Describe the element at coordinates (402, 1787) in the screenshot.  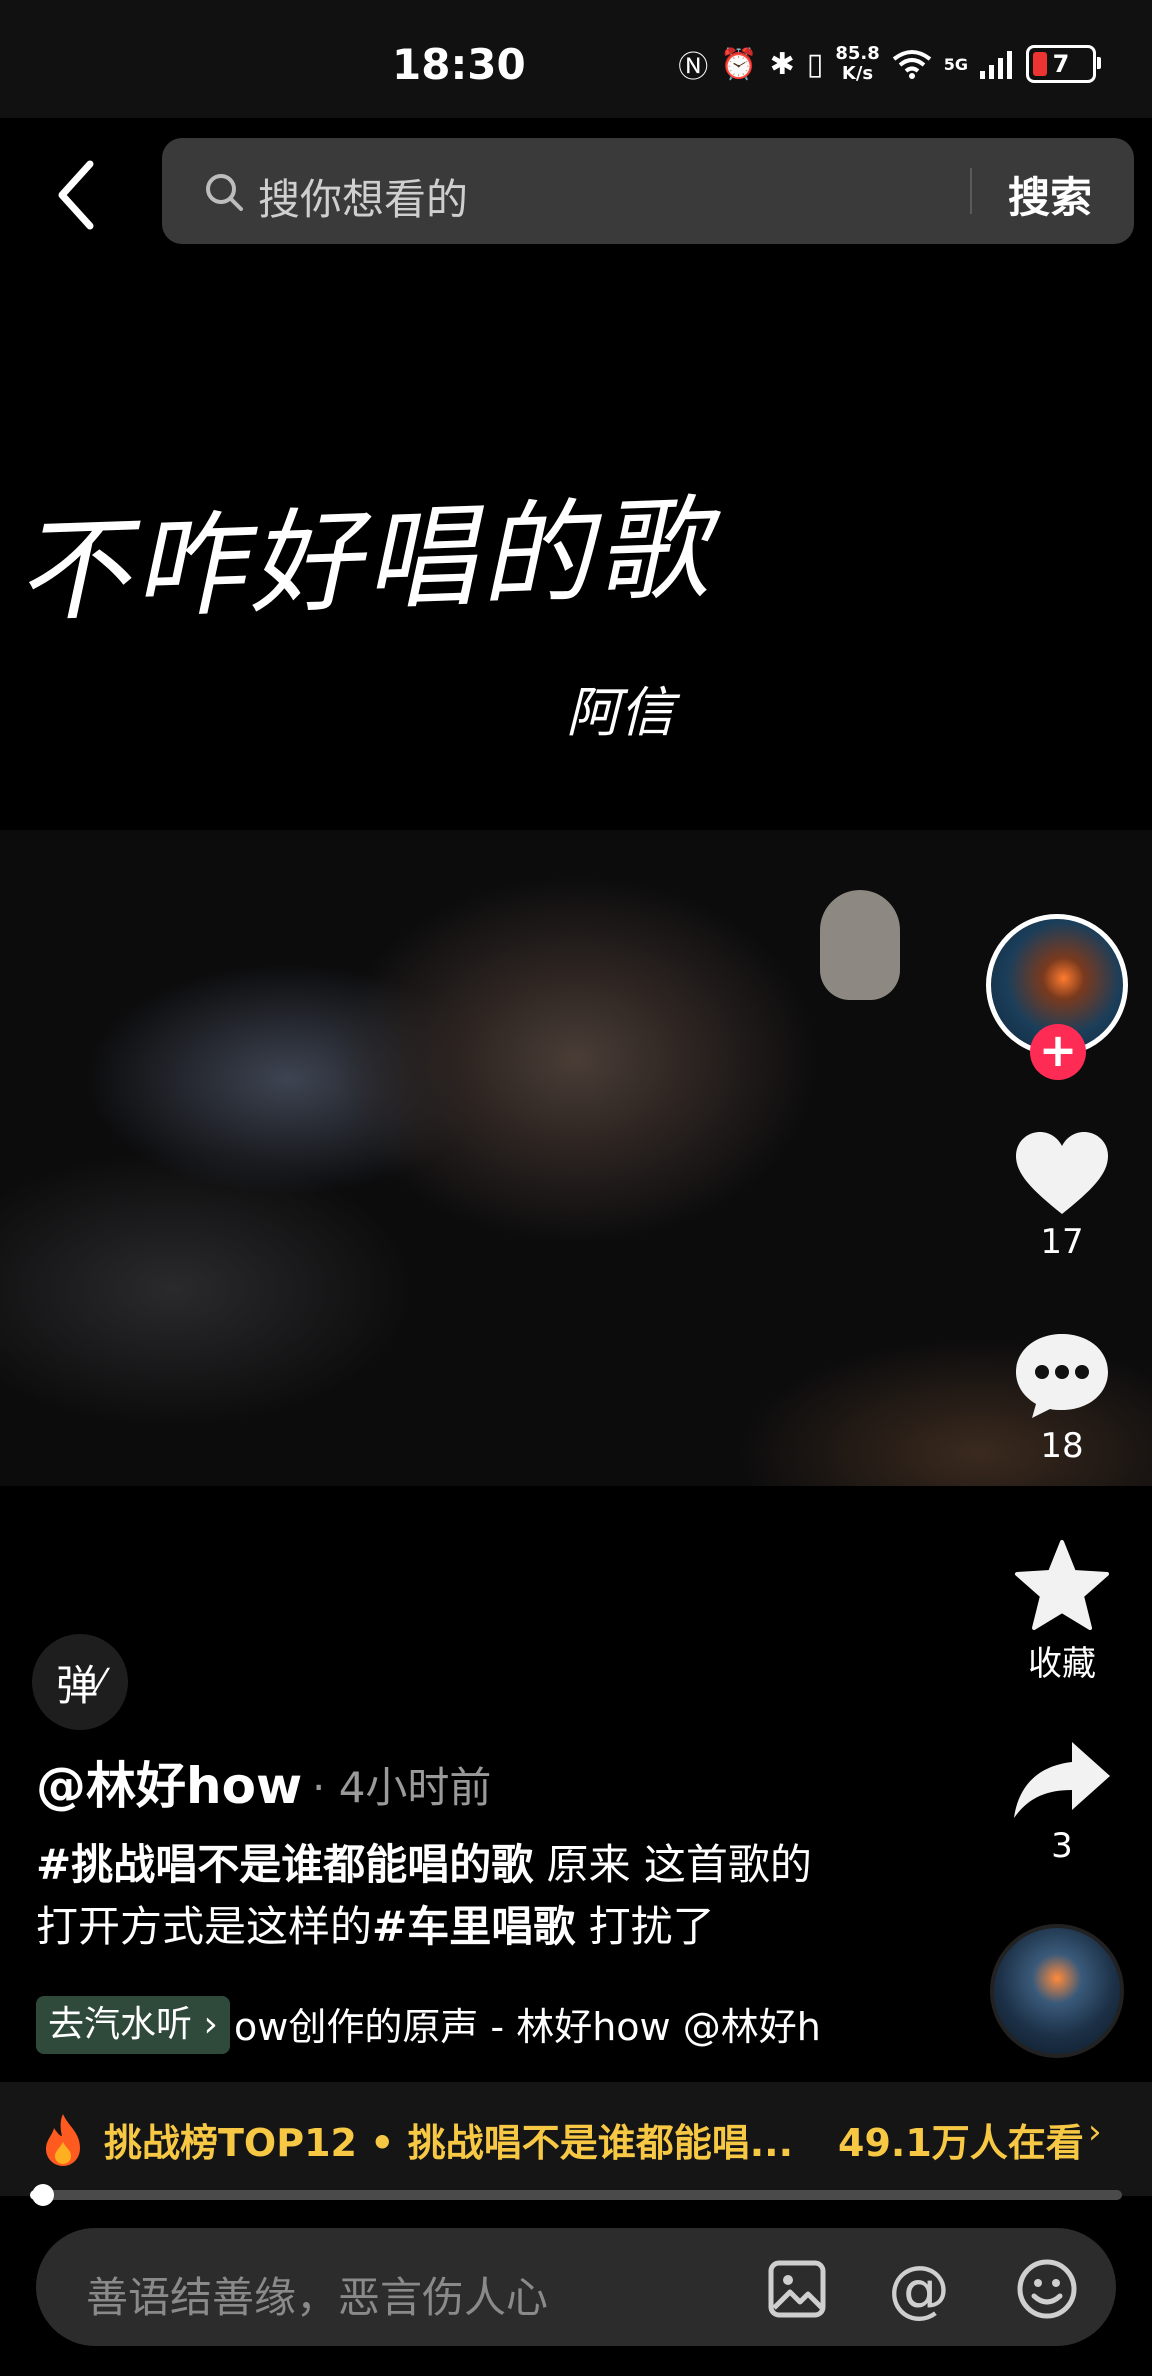
I see `post-time: · 4小时前` at that location.